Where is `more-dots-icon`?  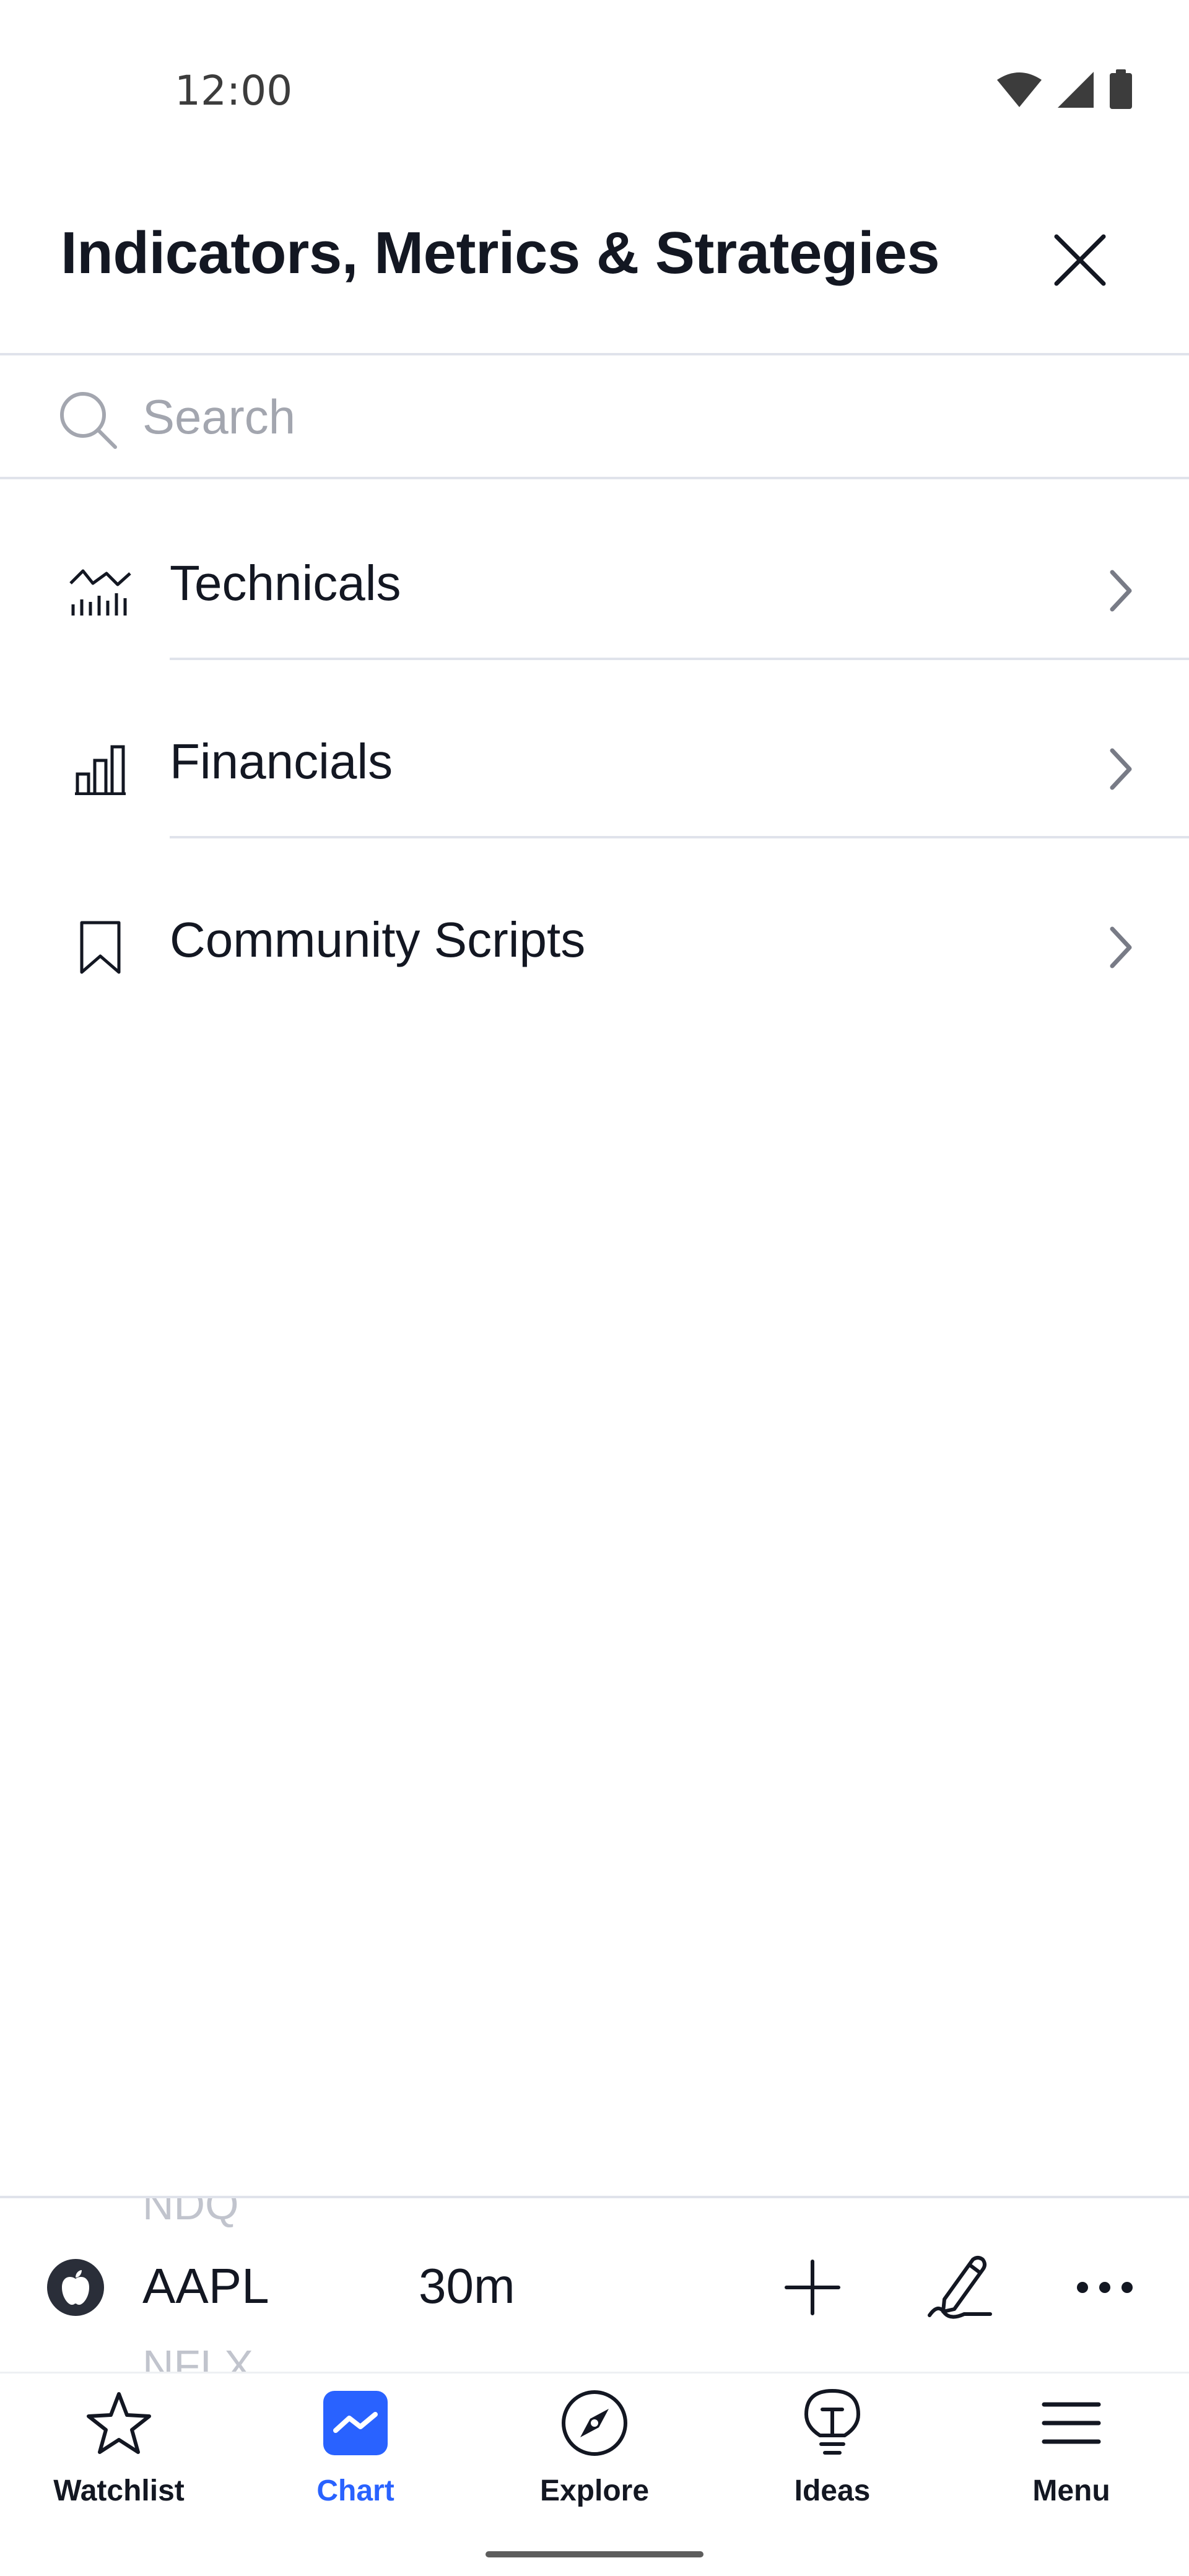
more-dots-icon is located at coordinates (1105, 2287).